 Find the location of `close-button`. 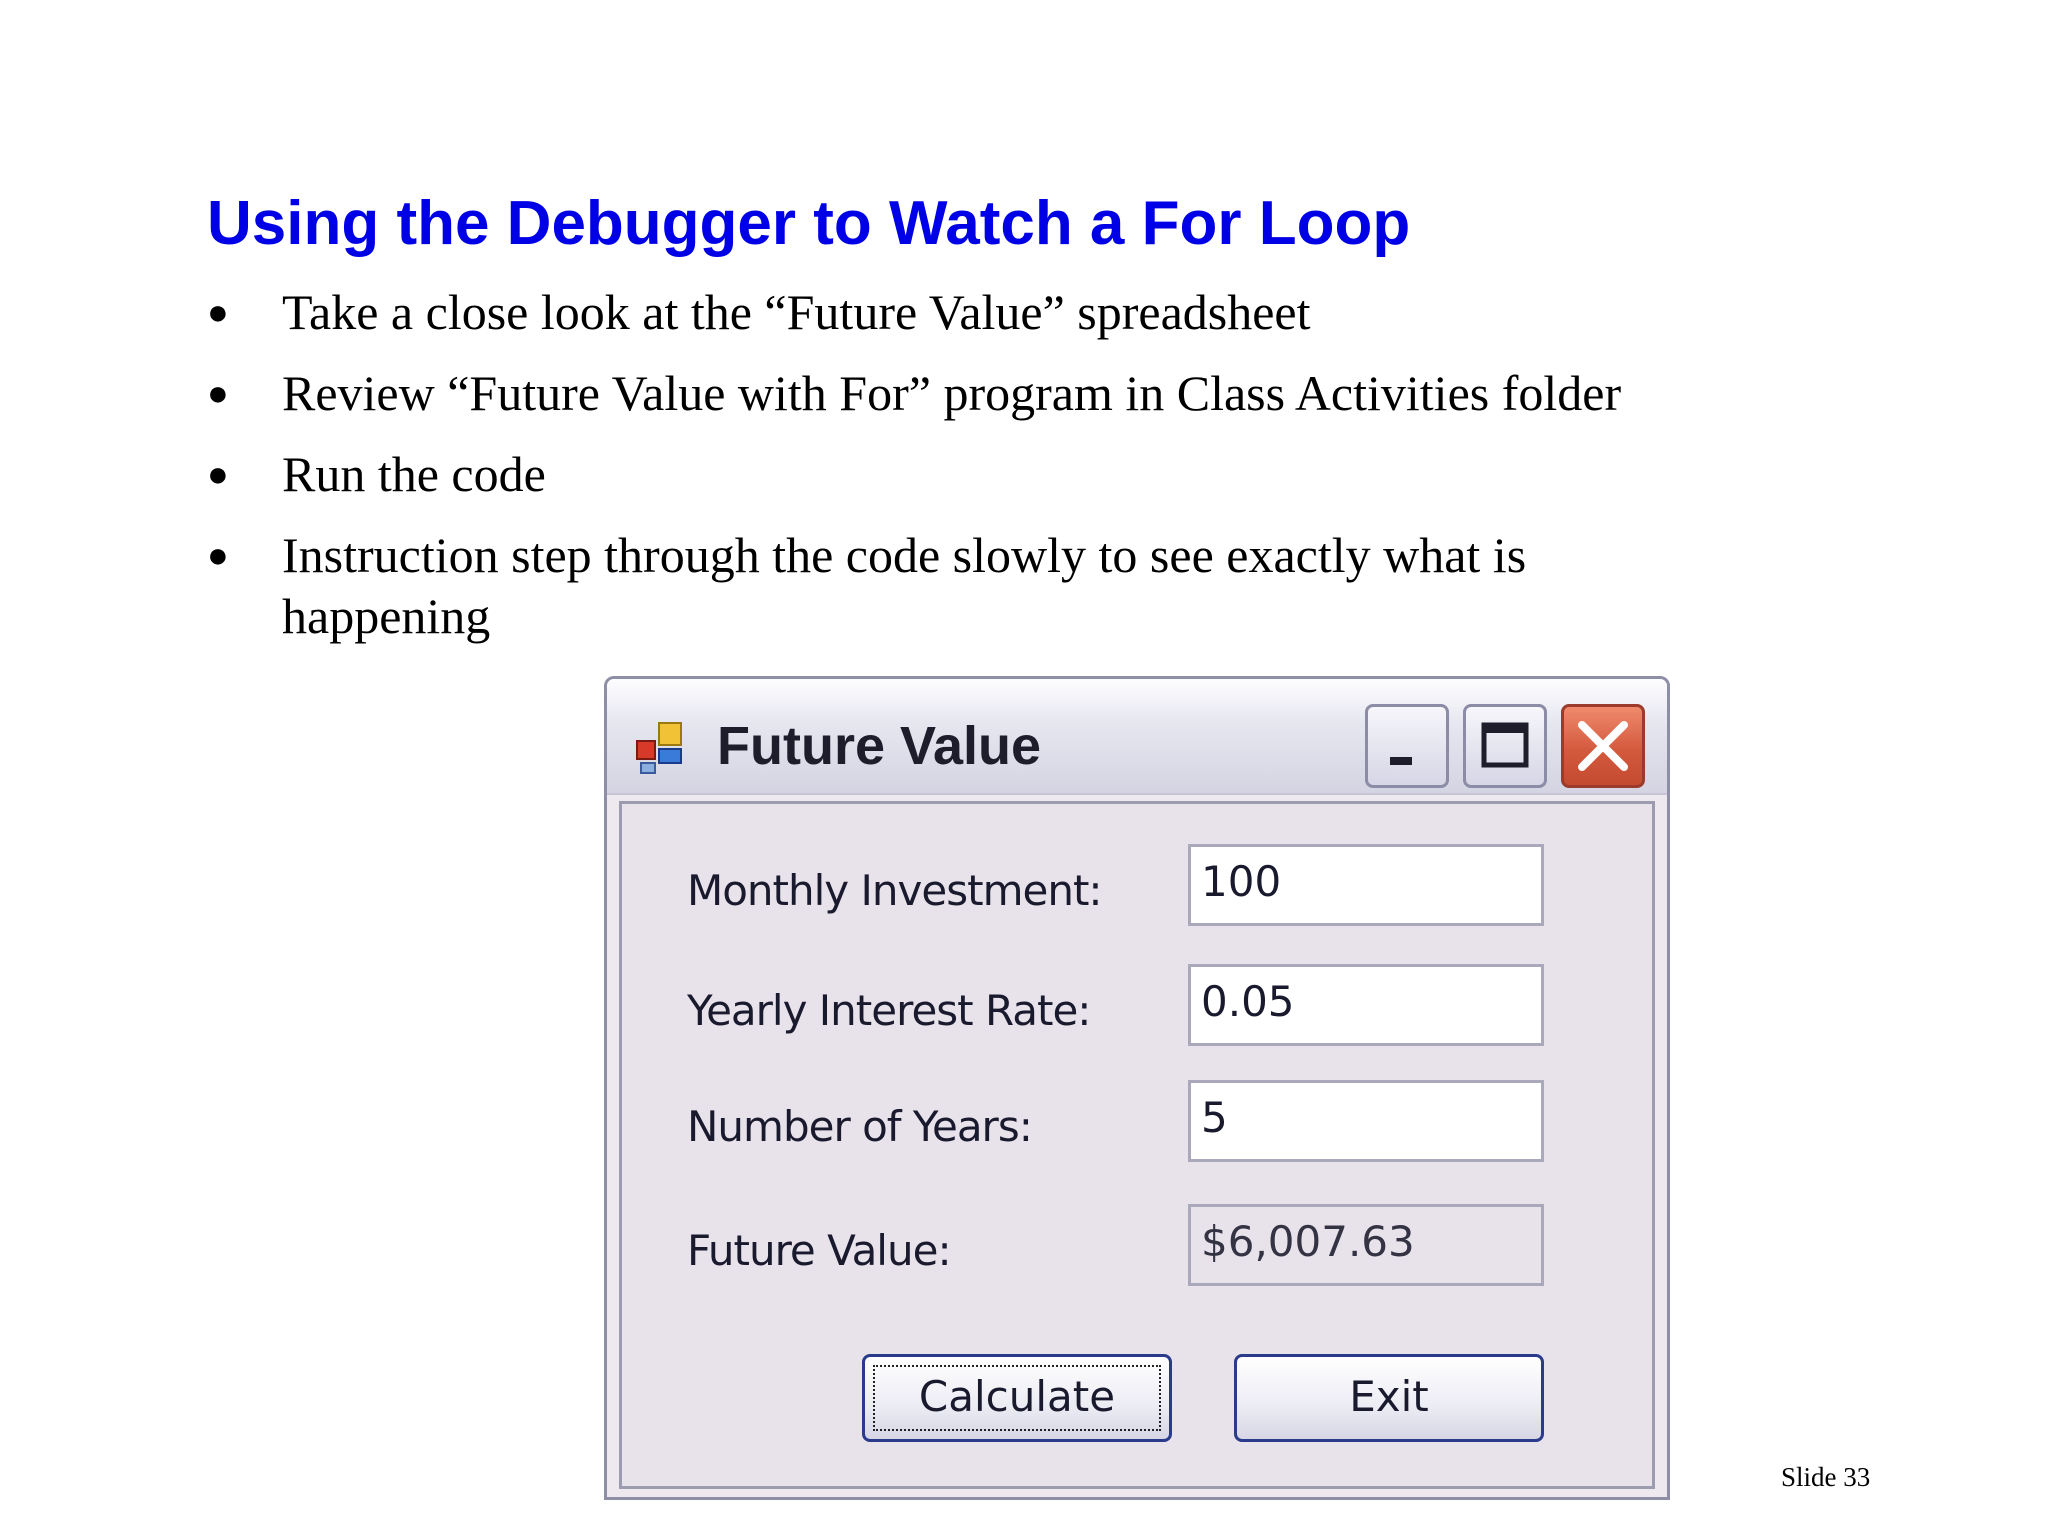

close-button is located at coordinates (1603, 746).